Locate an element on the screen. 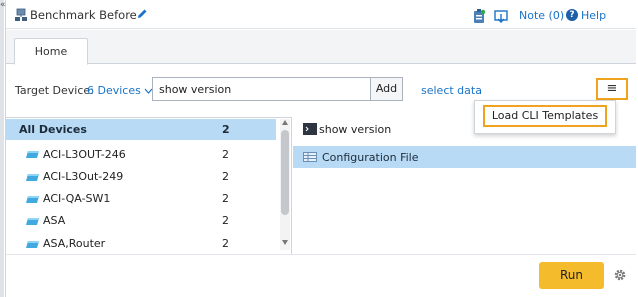 The width and height of the screenshot is (638, 297). clipboard-icon is located at coordinates (479, 16).